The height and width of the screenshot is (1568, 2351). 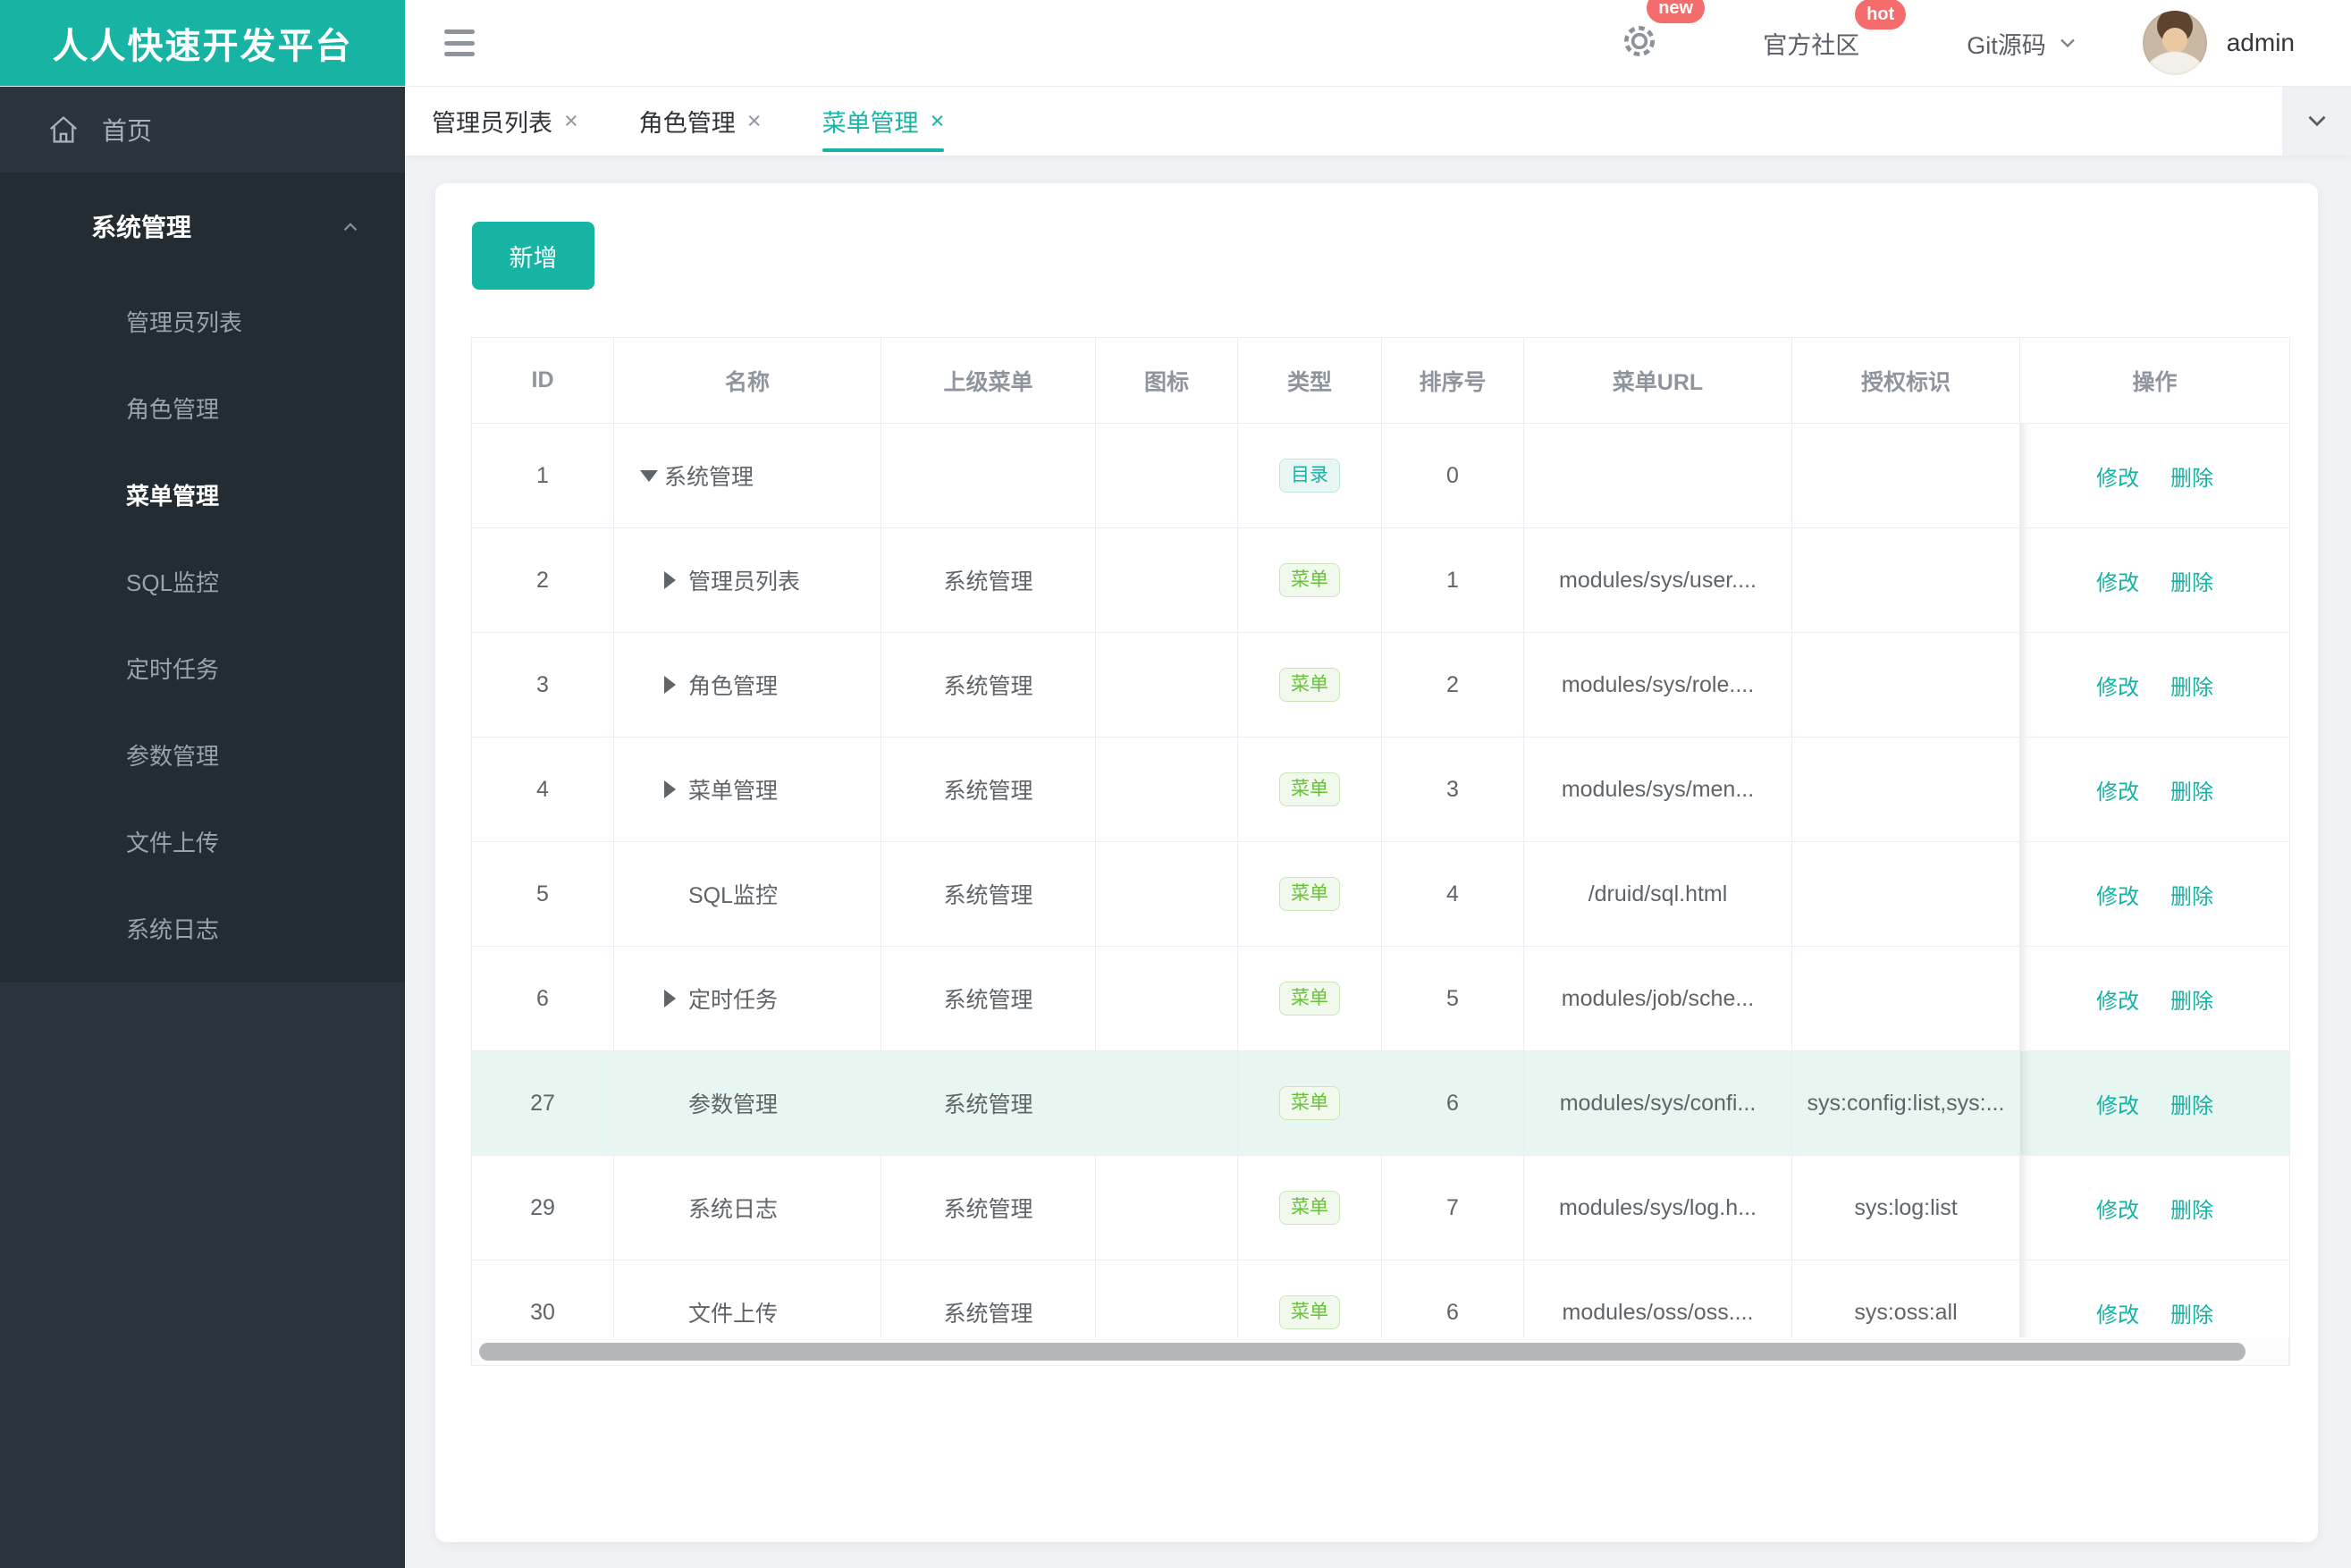 What do you see at coordinates (505, 121) in the screenshot?
I see `tab-0: 管理员列表 ×` at bounding box center [505, 121].